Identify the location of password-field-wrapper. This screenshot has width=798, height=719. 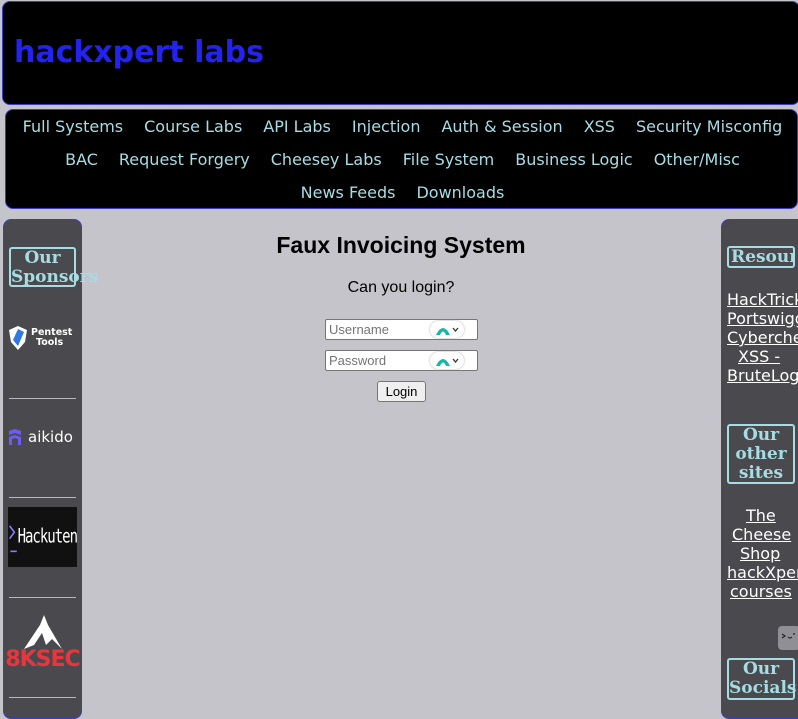
(401, 360).